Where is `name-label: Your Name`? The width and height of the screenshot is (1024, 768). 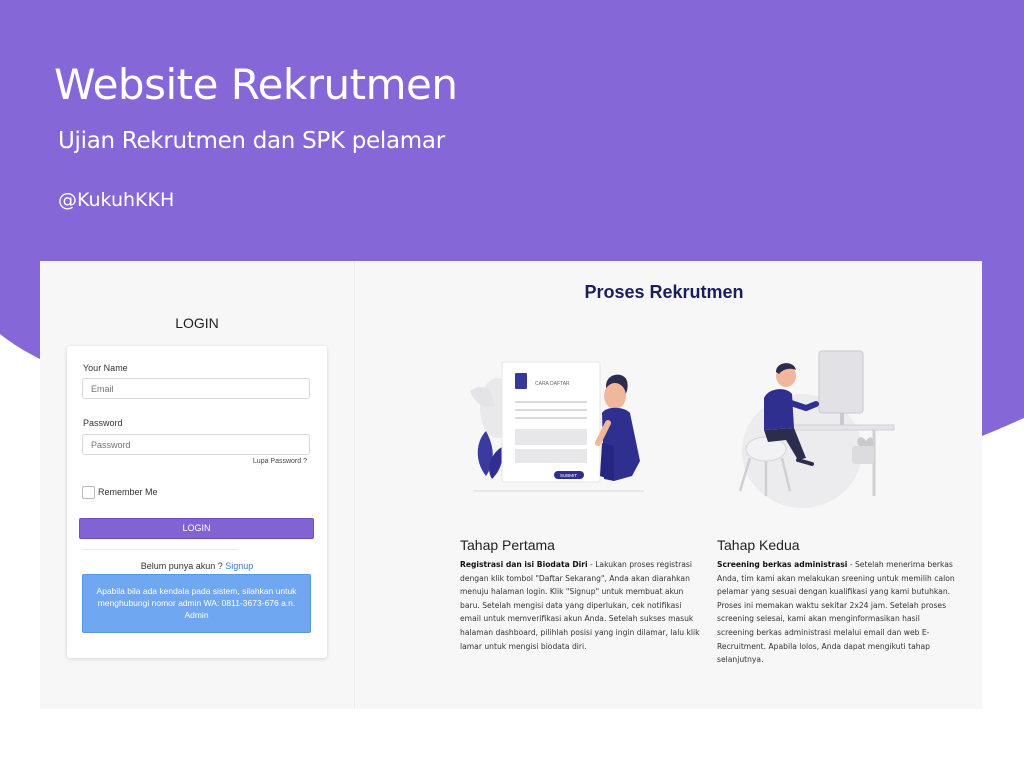
name-label: Your Name is located at coordinates (105, 368).